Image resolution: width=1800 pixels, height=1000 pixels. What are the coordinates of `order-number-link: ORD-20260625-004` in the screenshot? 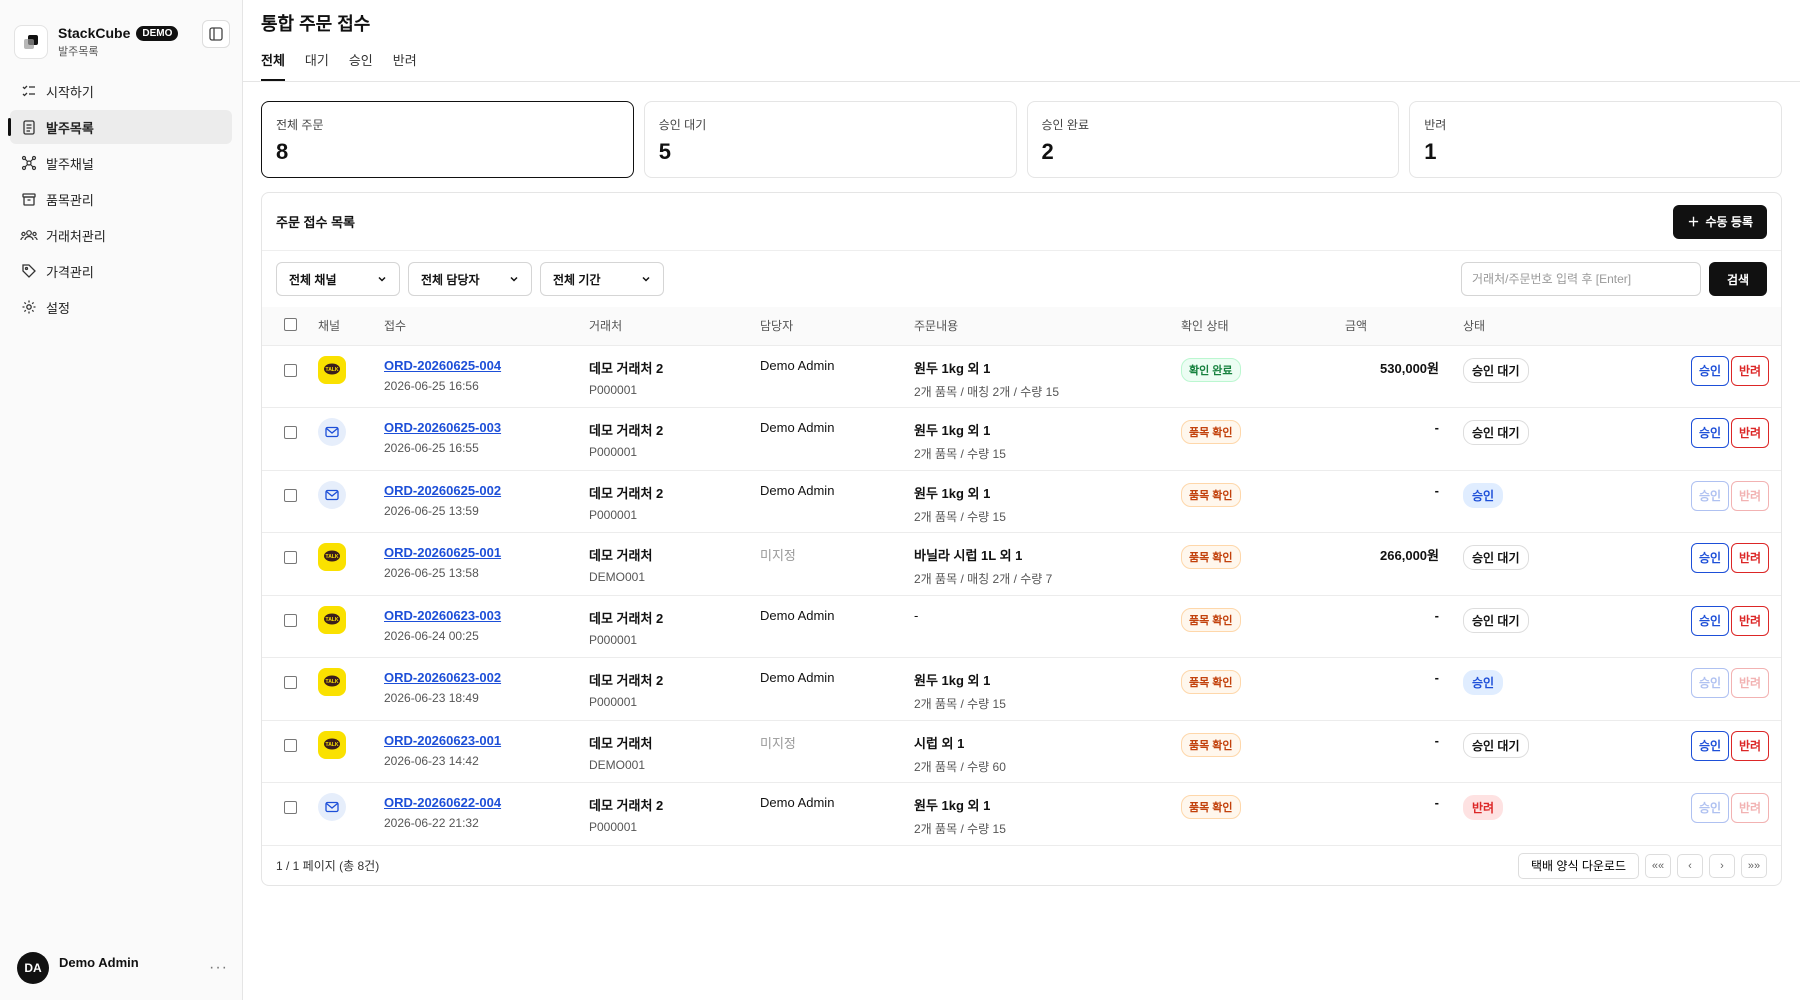 It's located at (442, 365).